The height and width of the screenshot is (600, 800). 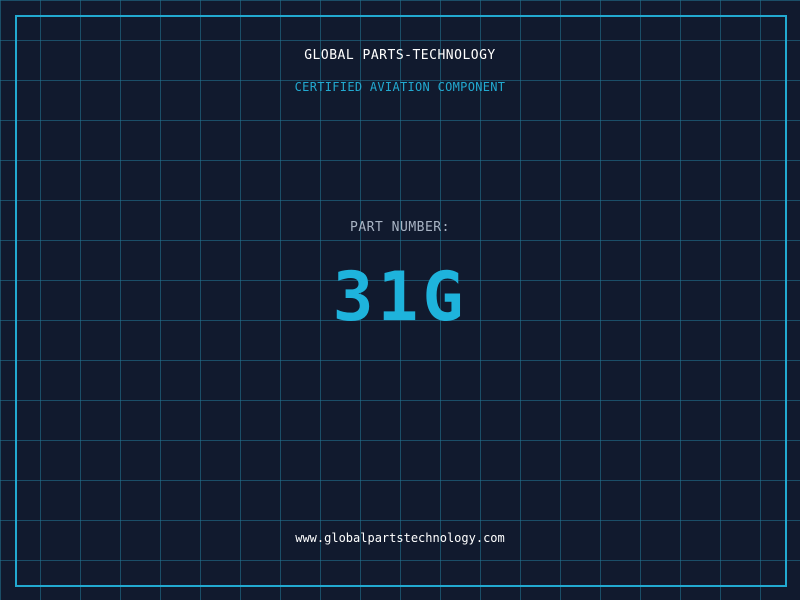 I want to click on tagline: CERTIFIED AVIATION COMPONENT, so click(x=400, y=87).